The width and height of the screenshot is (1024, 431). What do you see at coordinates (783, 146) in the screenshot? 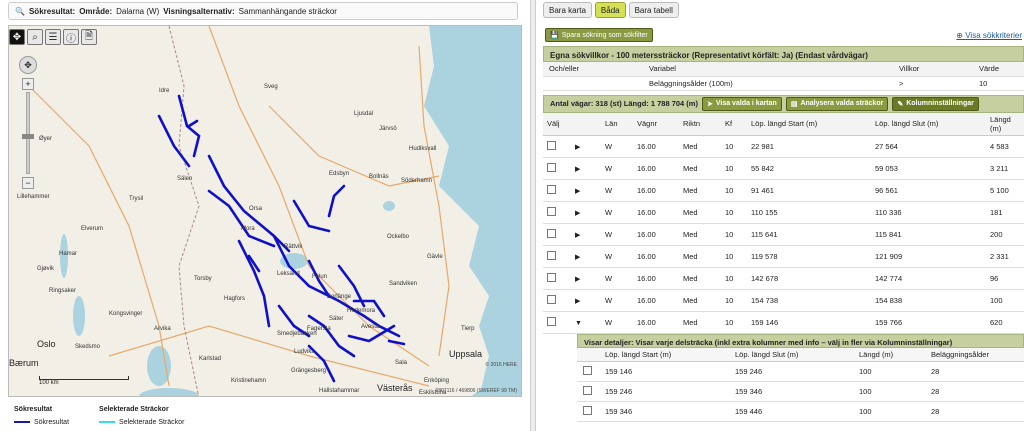
I see `table-row: ▶ W 16.00 Med 10 22 981 27 564 4 583` at bounding box center [783, 146].